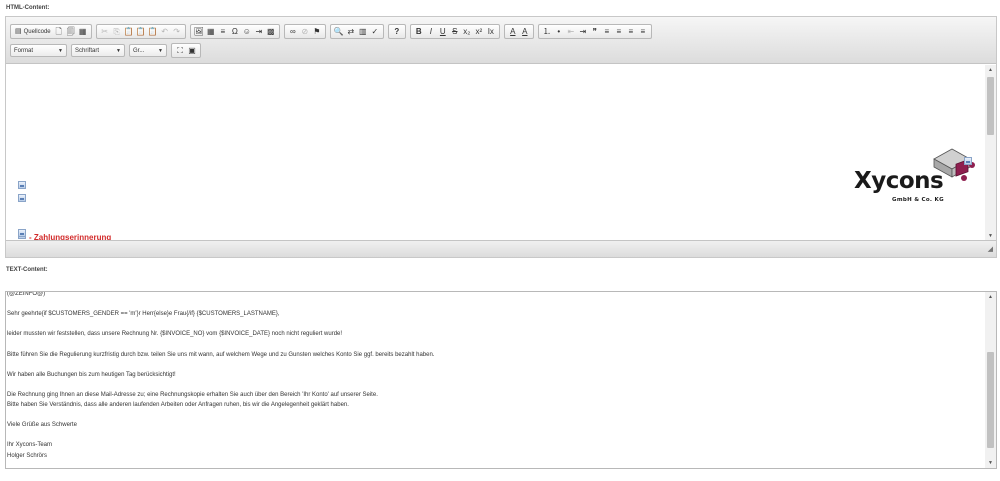  What do you see at coordinates (199, 31) in the screenshot?
I see `image-button: 🖼` at bounding box center [199, 31].